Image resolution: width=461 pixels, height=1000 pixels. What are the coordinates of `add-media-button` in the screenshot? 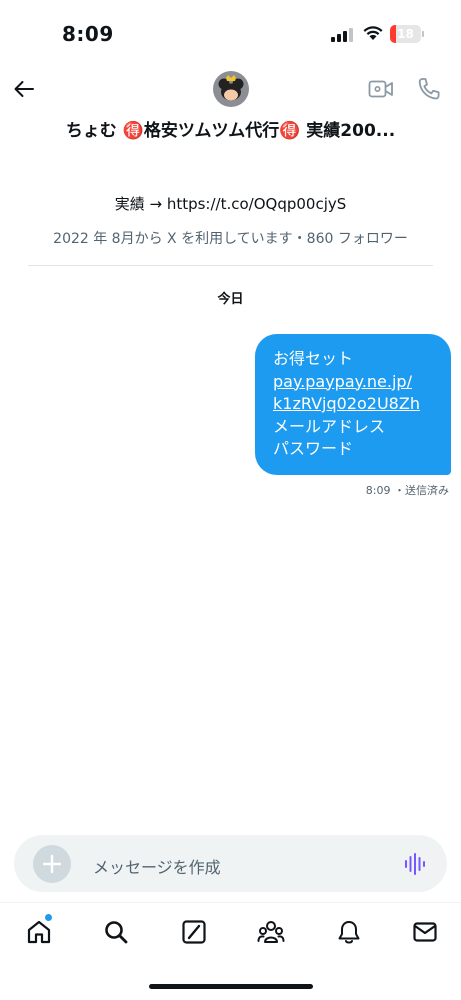 It's located at (52, 864).